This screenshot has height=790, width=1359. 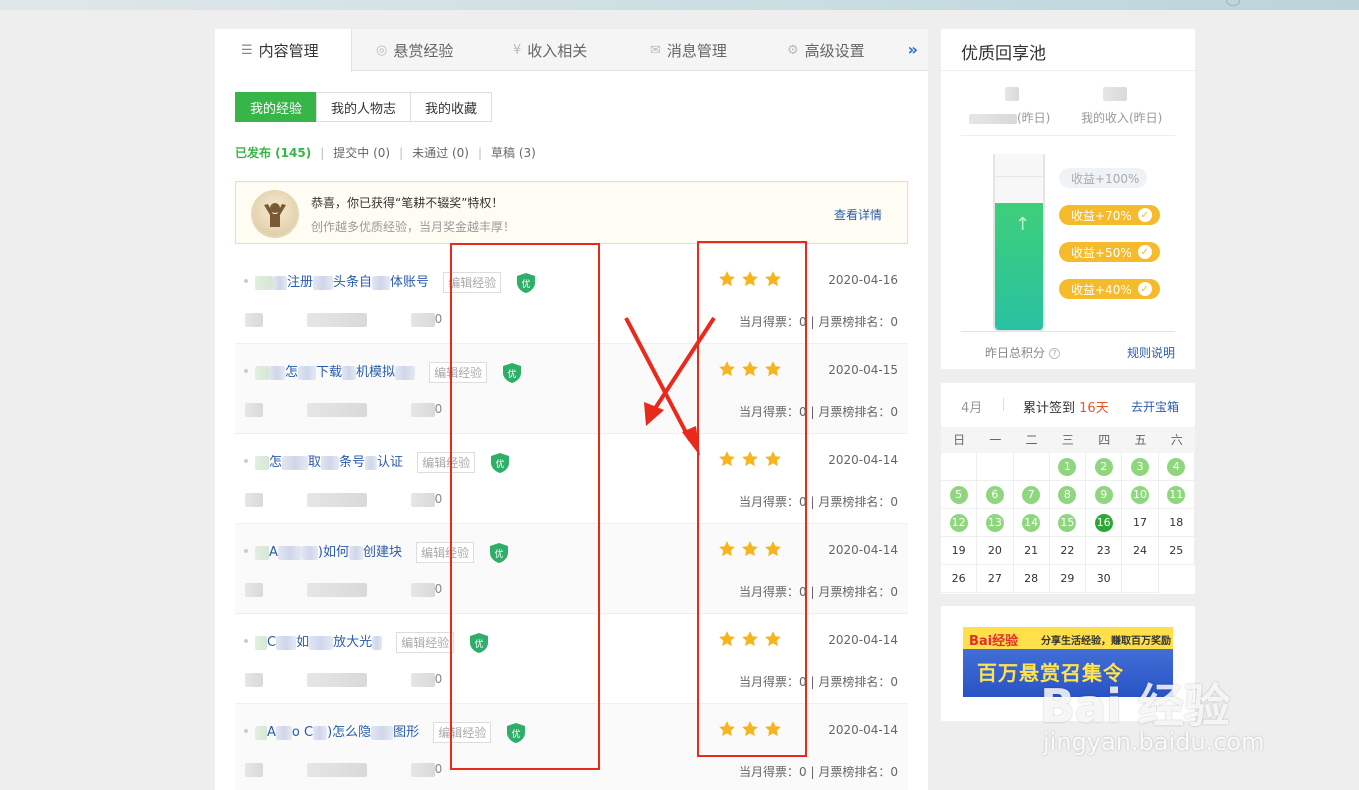 I want to click on help-icon: ?, so click(x=1055, y=353).